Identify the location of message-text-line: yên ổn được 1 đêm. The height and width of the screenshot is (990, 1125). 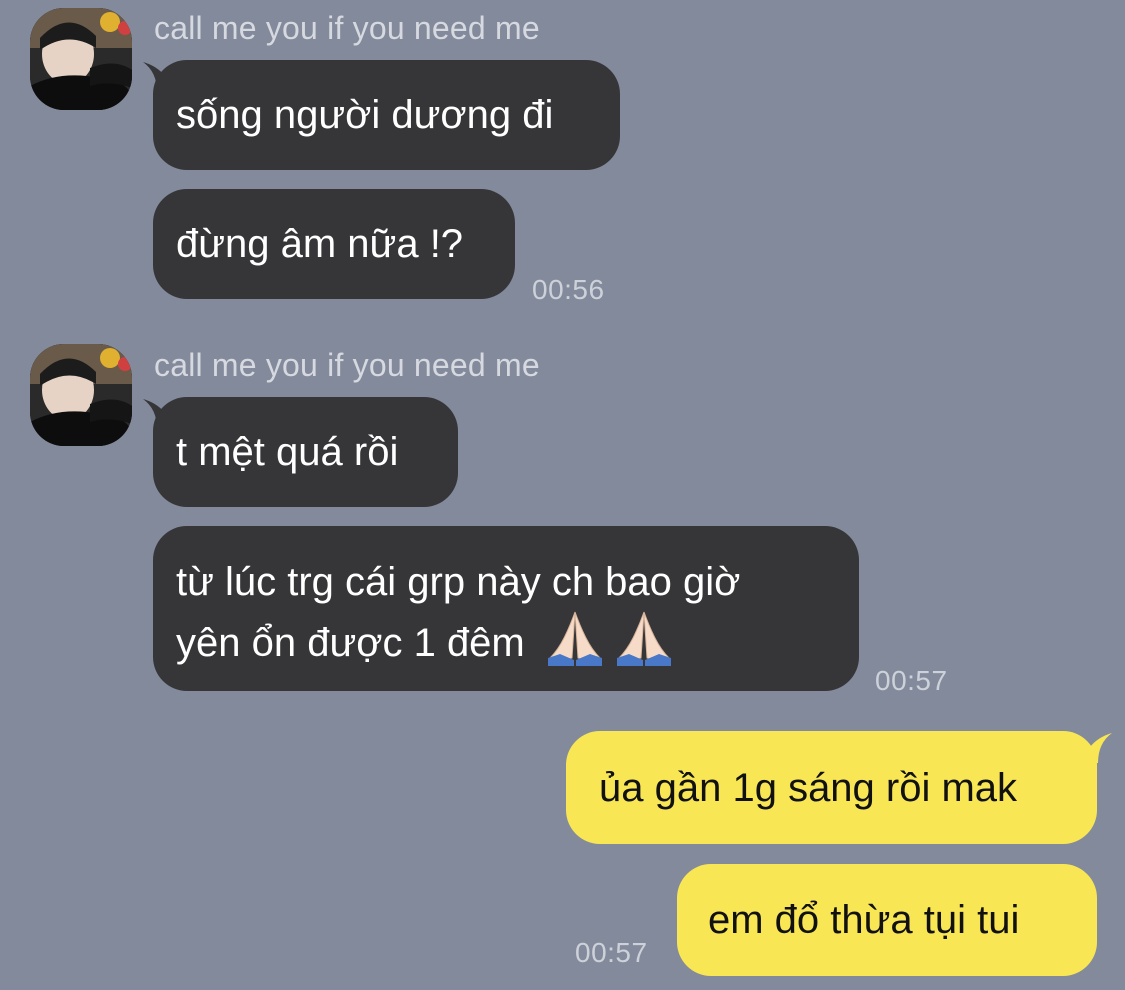
(506, 638).